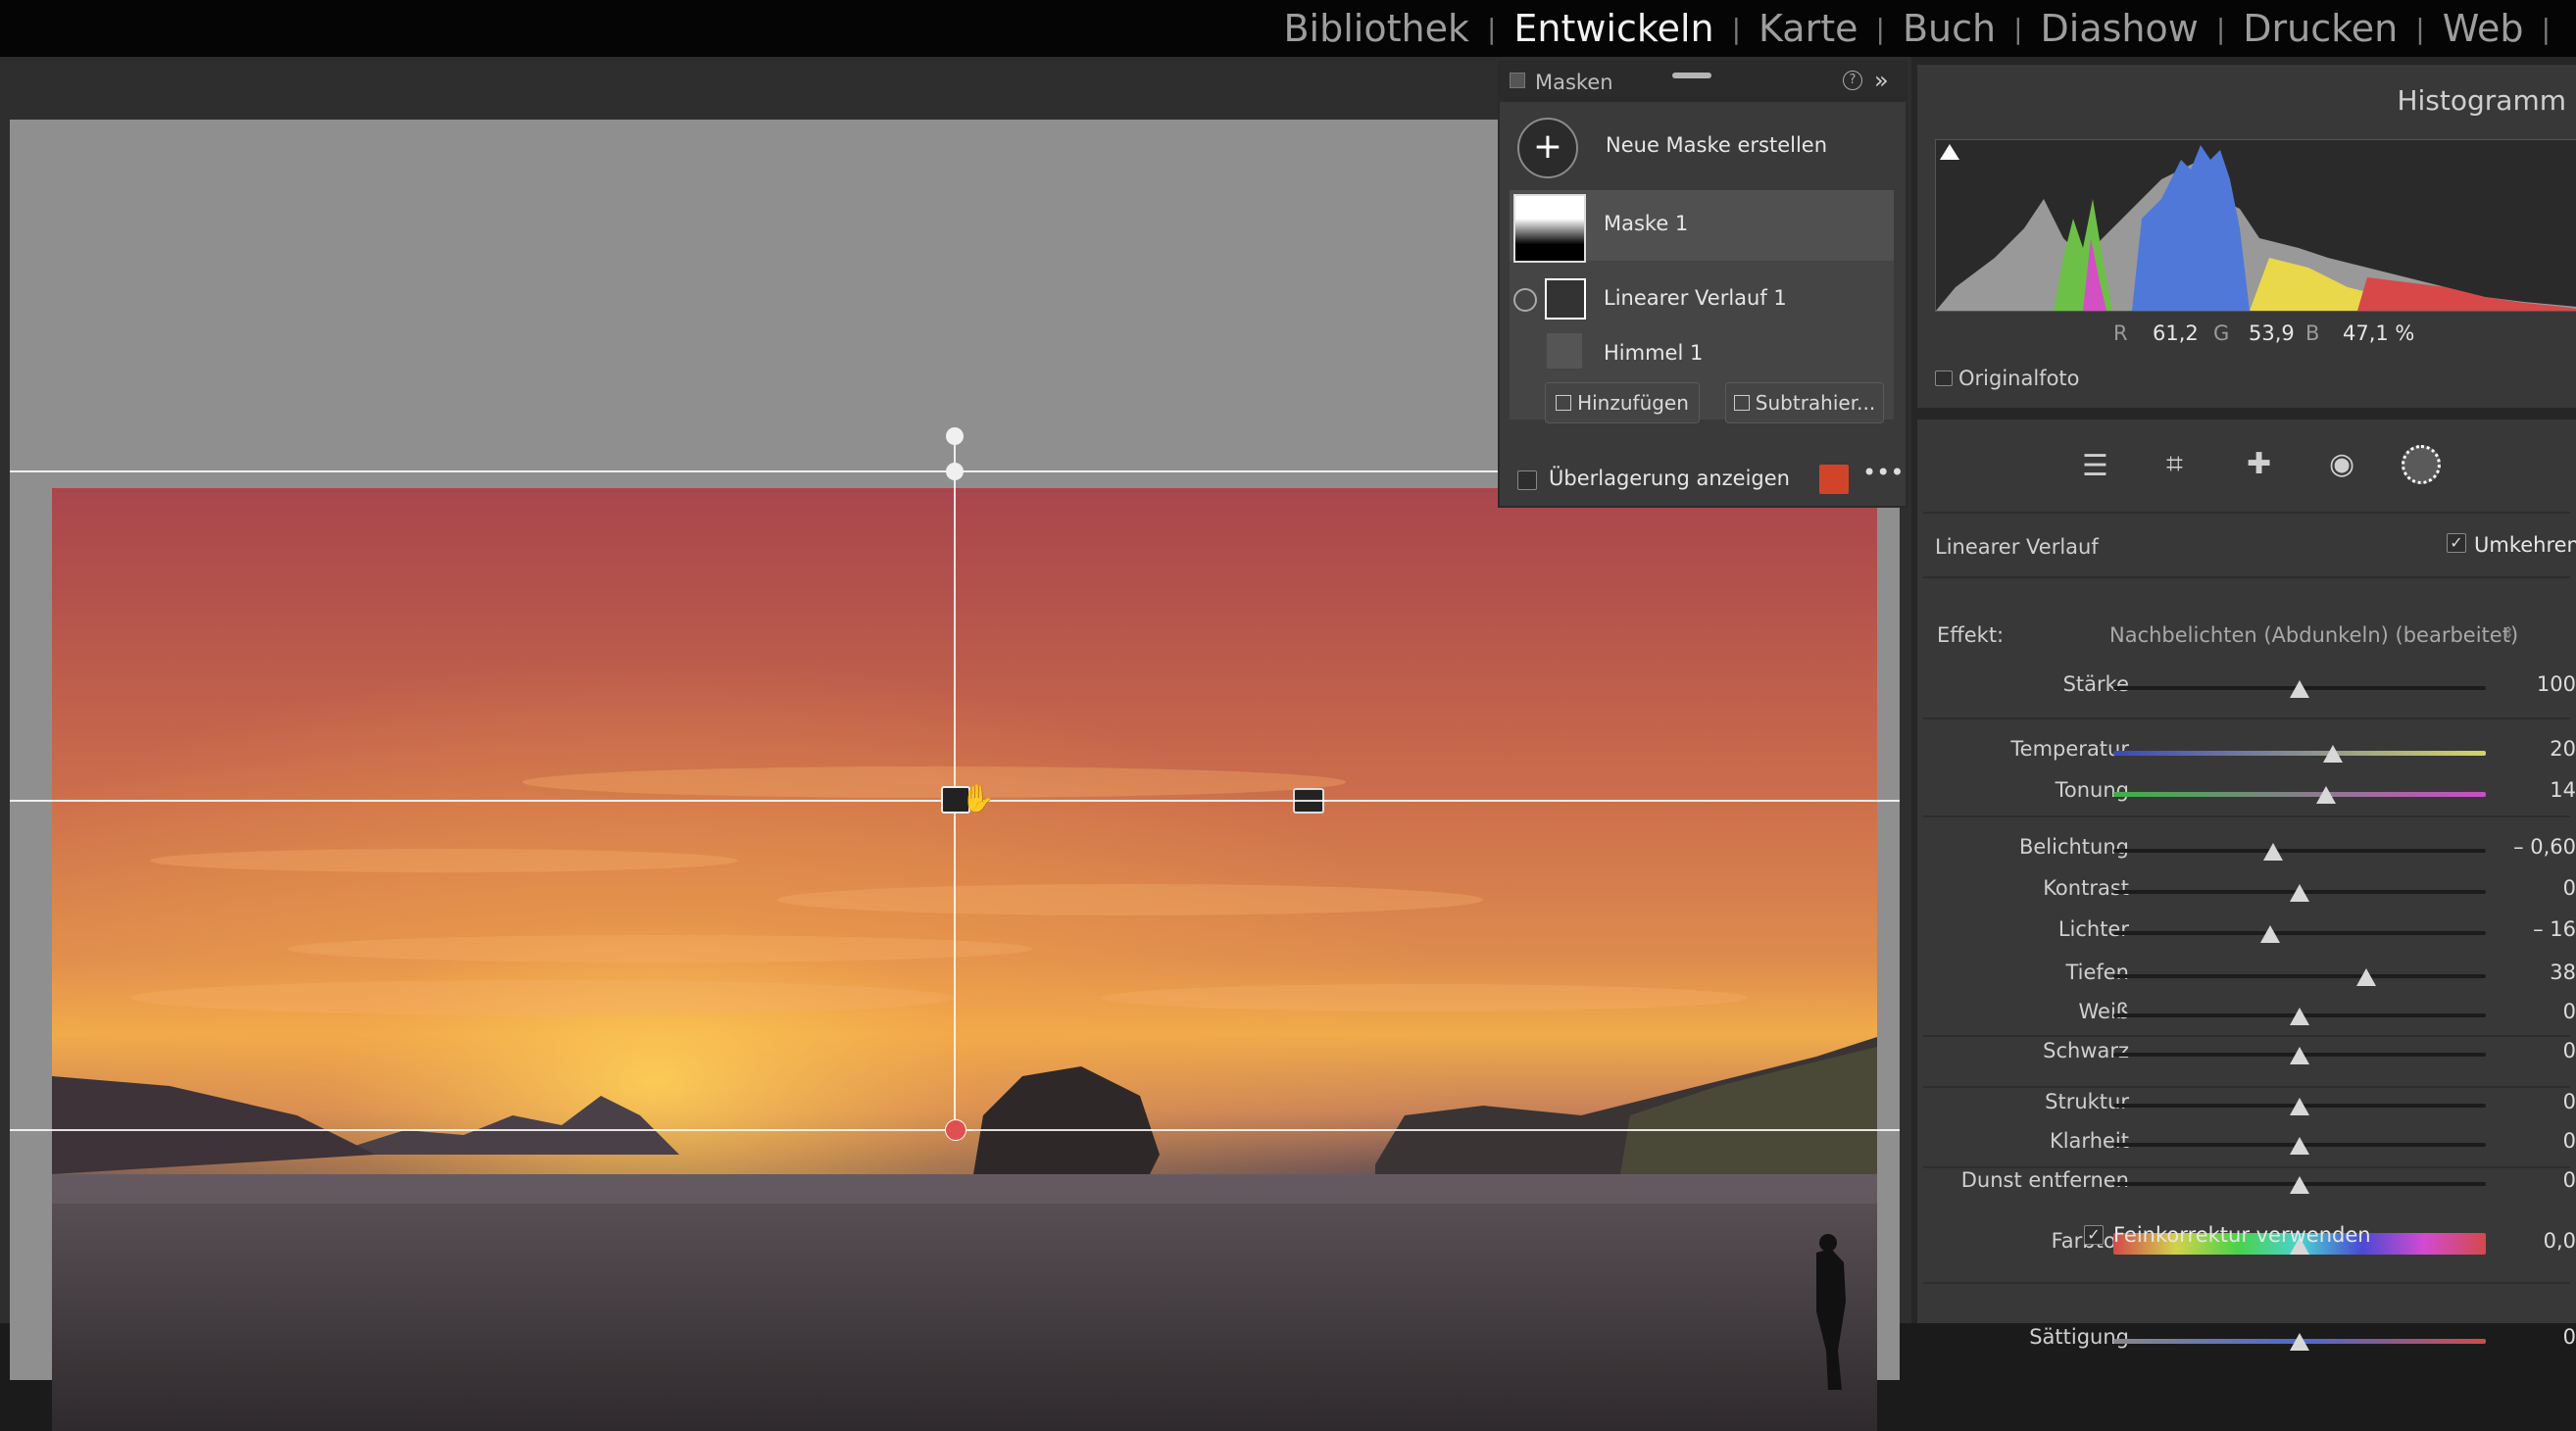  I want to click on slider-value: 20, so click(2563, 749).